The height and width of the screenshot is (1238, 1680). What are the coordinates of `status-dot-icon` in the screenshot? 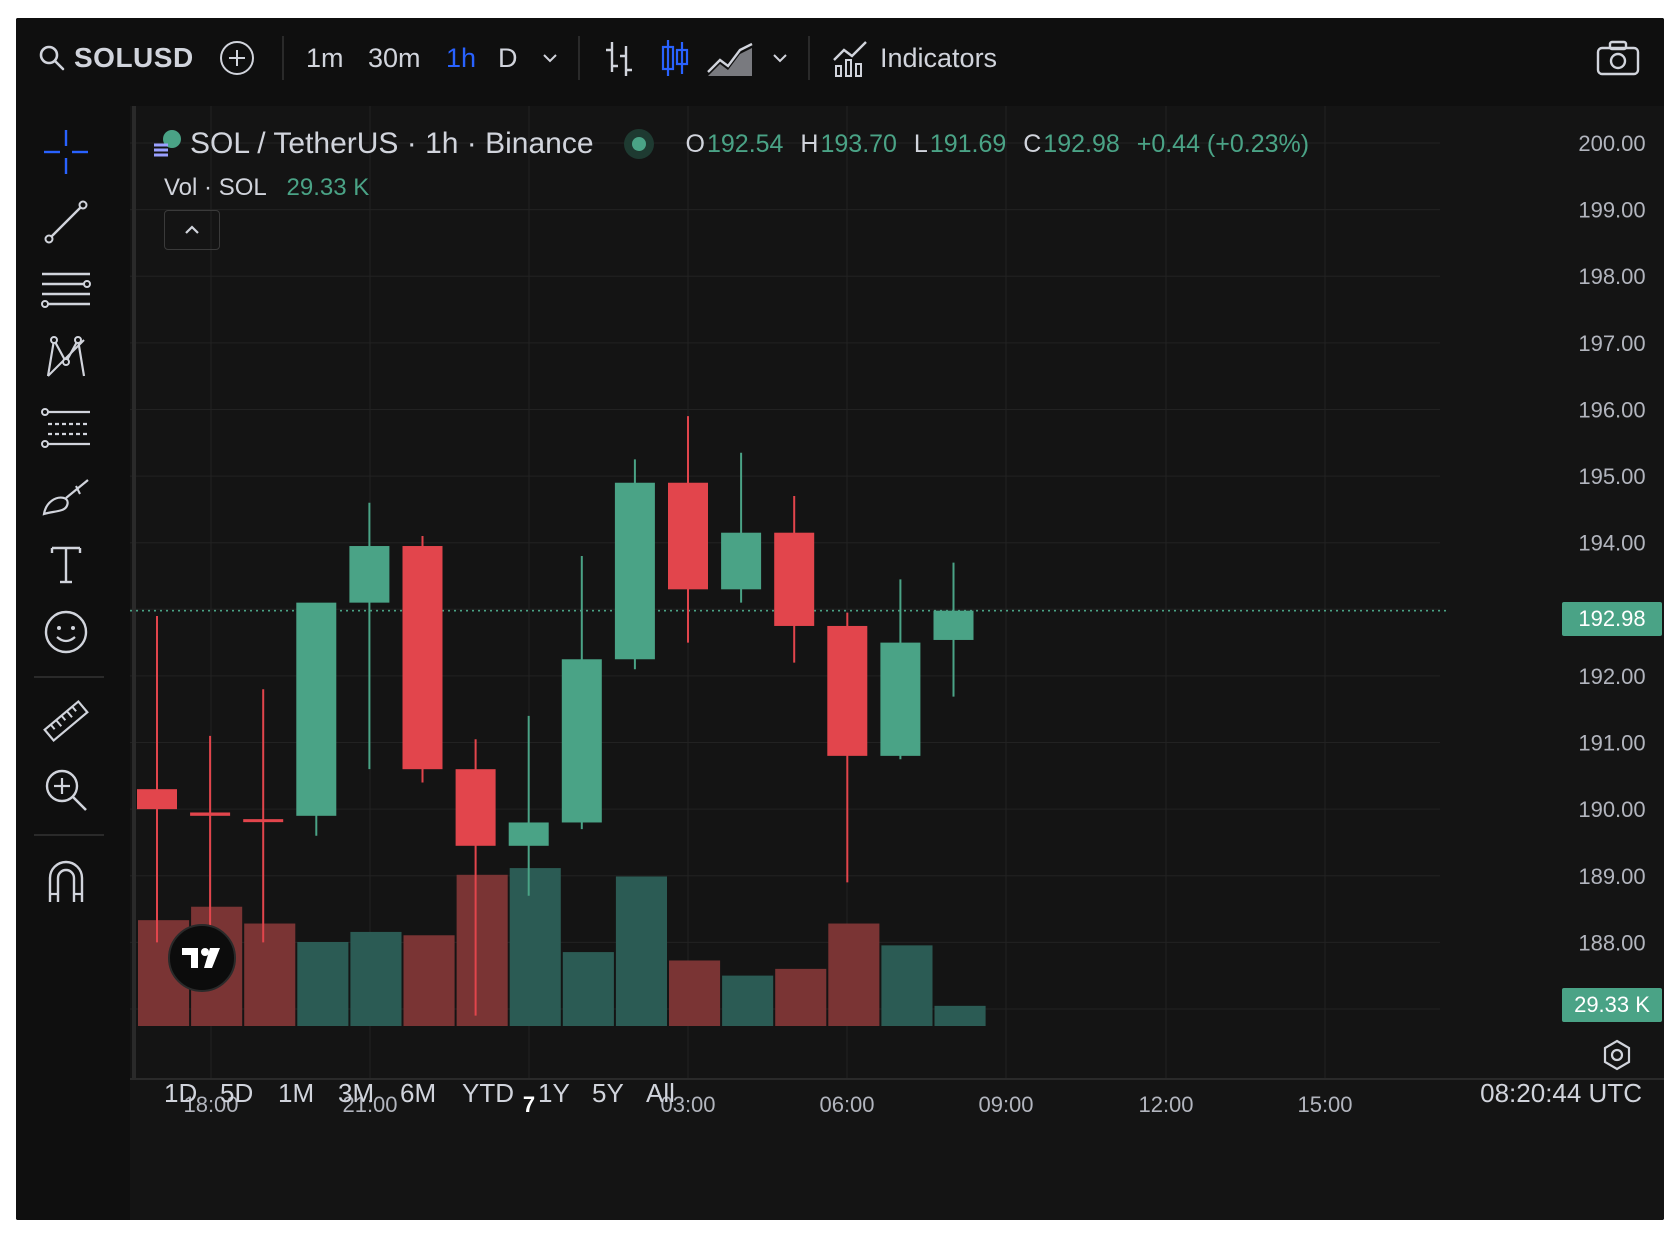 It's located at (638, 144).